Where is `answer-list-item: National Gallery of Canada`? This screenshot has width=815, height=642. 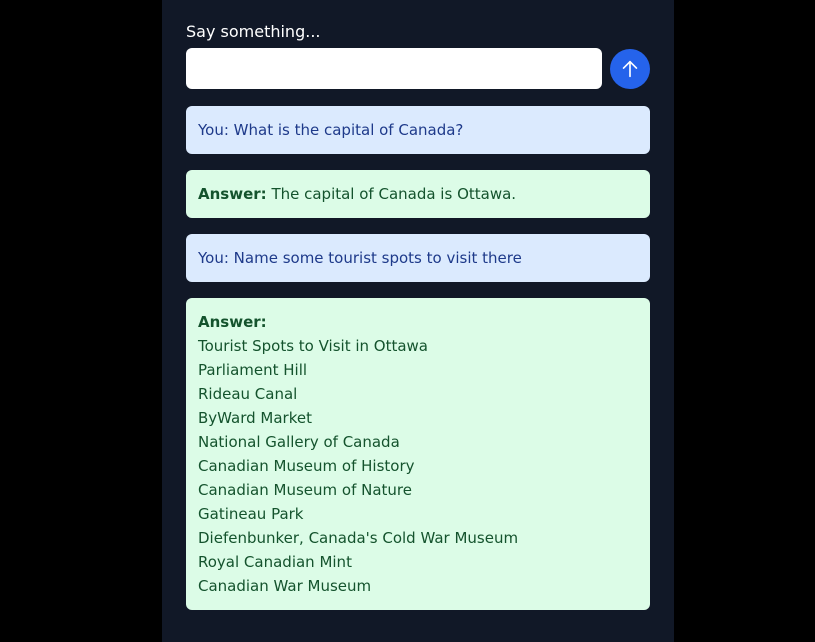 answer-list-item: National Gallery of Canada is located at coordinates (299, 442).